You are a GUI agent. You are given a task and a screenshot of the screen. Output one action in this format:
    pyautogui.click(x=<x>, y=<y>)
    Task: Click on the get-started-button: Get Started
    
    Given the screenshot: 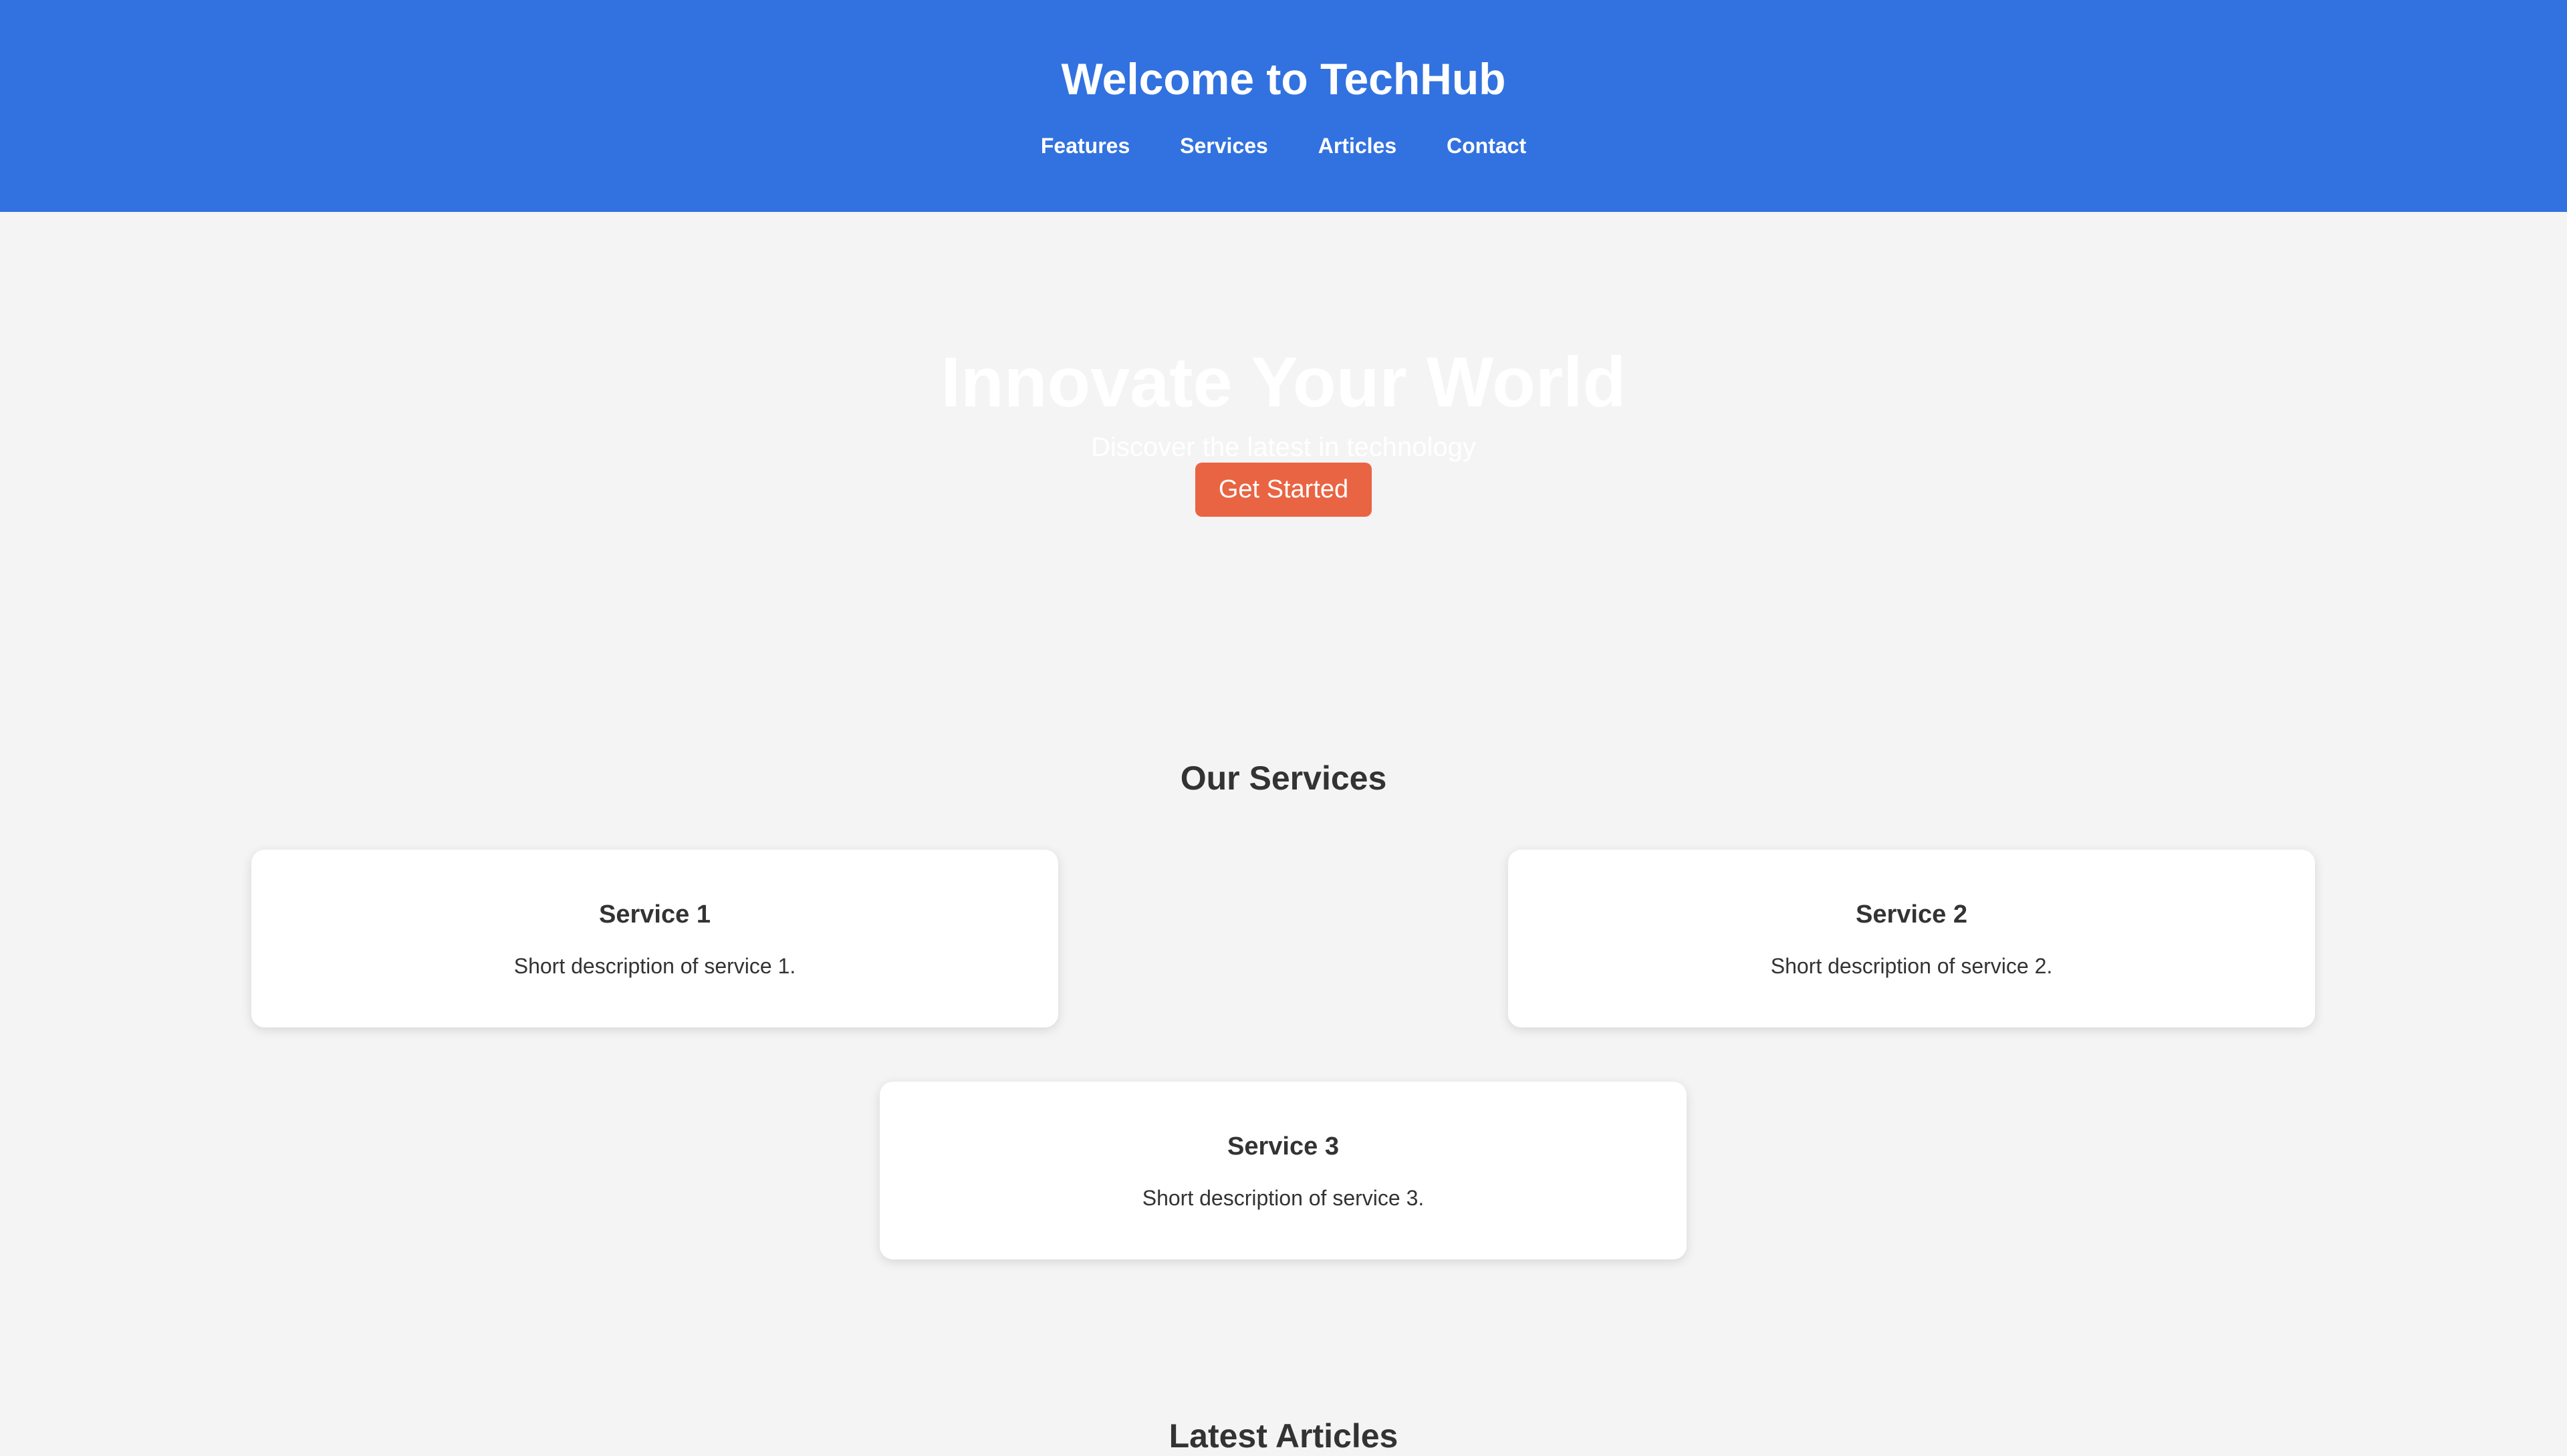 What is the action you would take?
    pyautogui.click(x=1283, y=490)
    